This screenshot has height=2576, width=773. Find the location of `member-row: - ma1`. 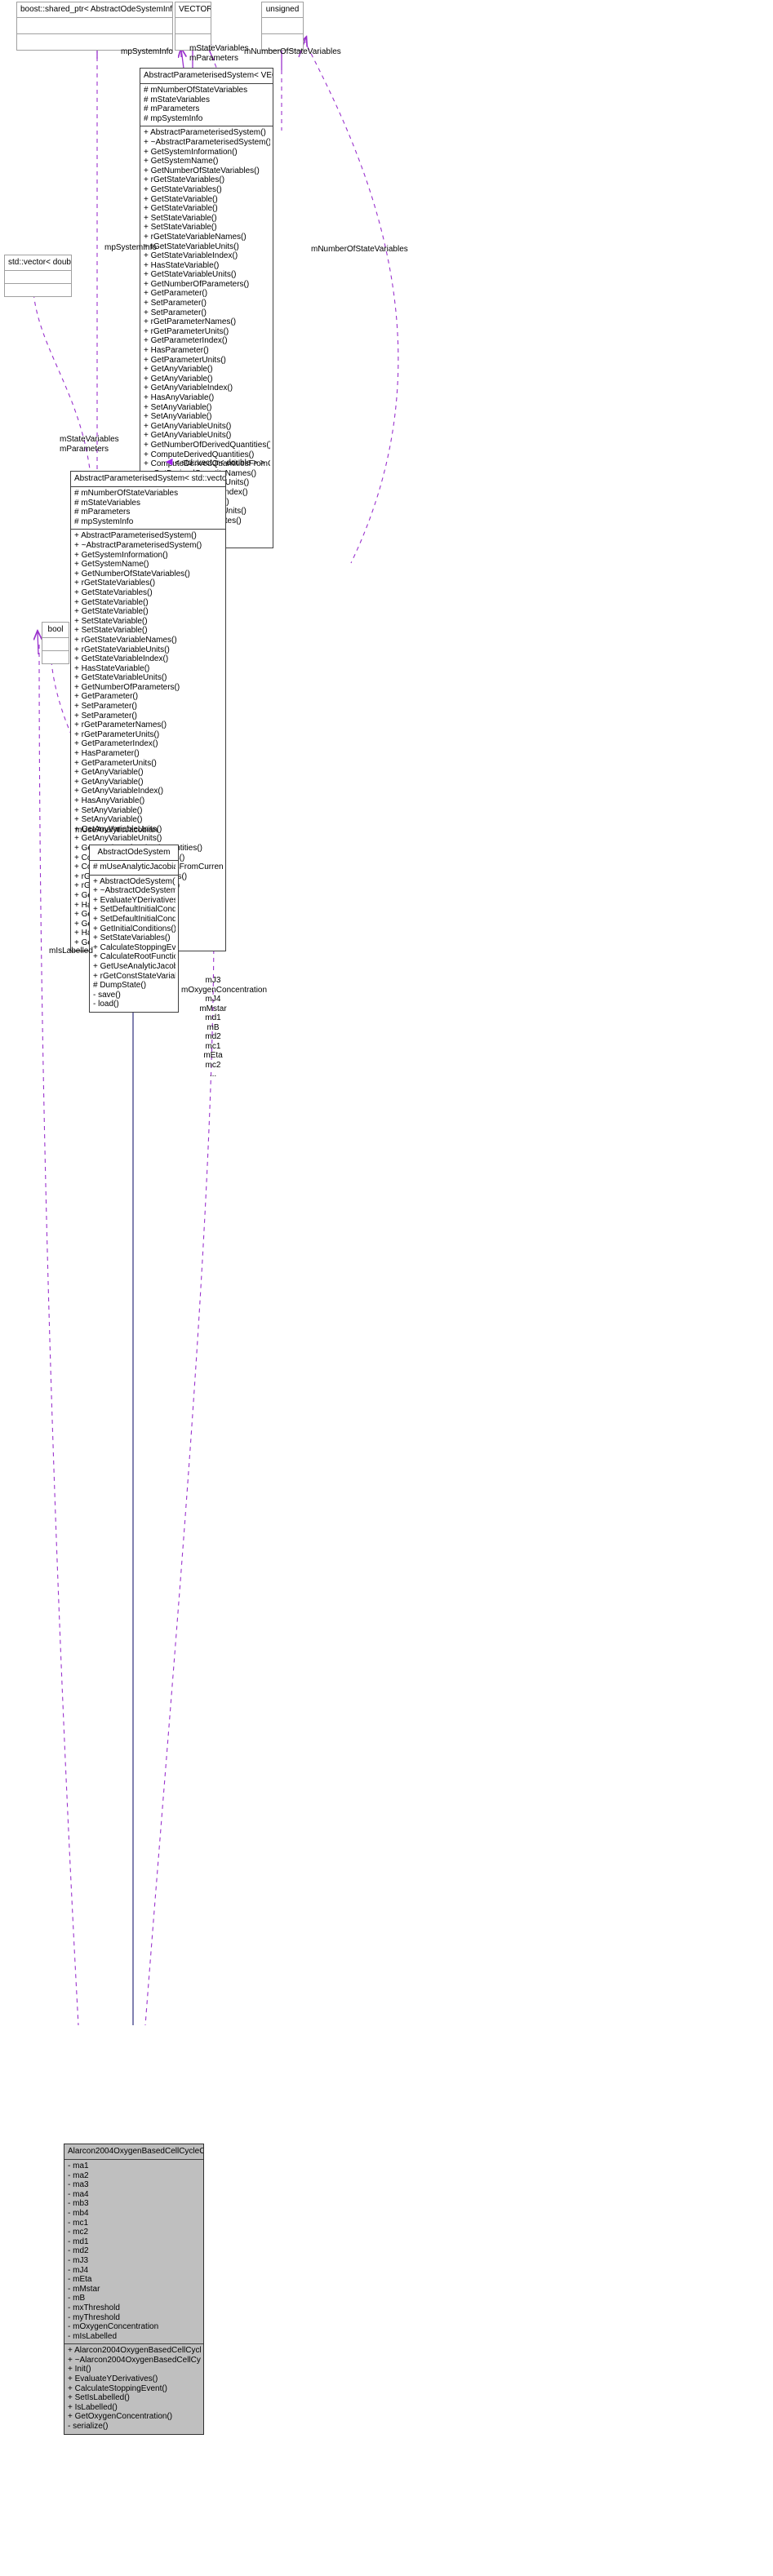

member-row: - ma1 is located at coordinates (78, 2165).